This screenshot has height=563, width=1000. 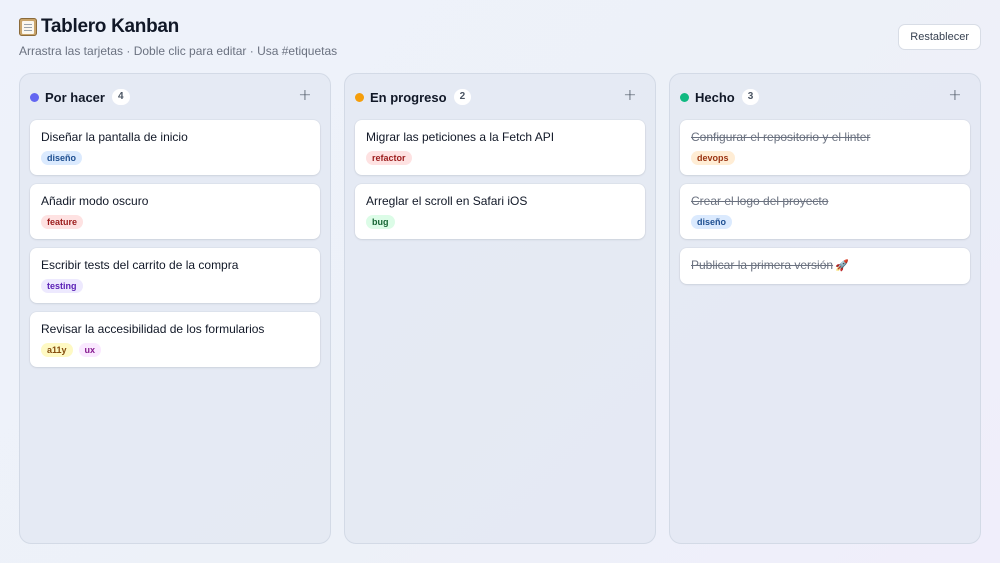 I want to click on card-title: Añadir modo oscuro, so click(x=175, y=201).